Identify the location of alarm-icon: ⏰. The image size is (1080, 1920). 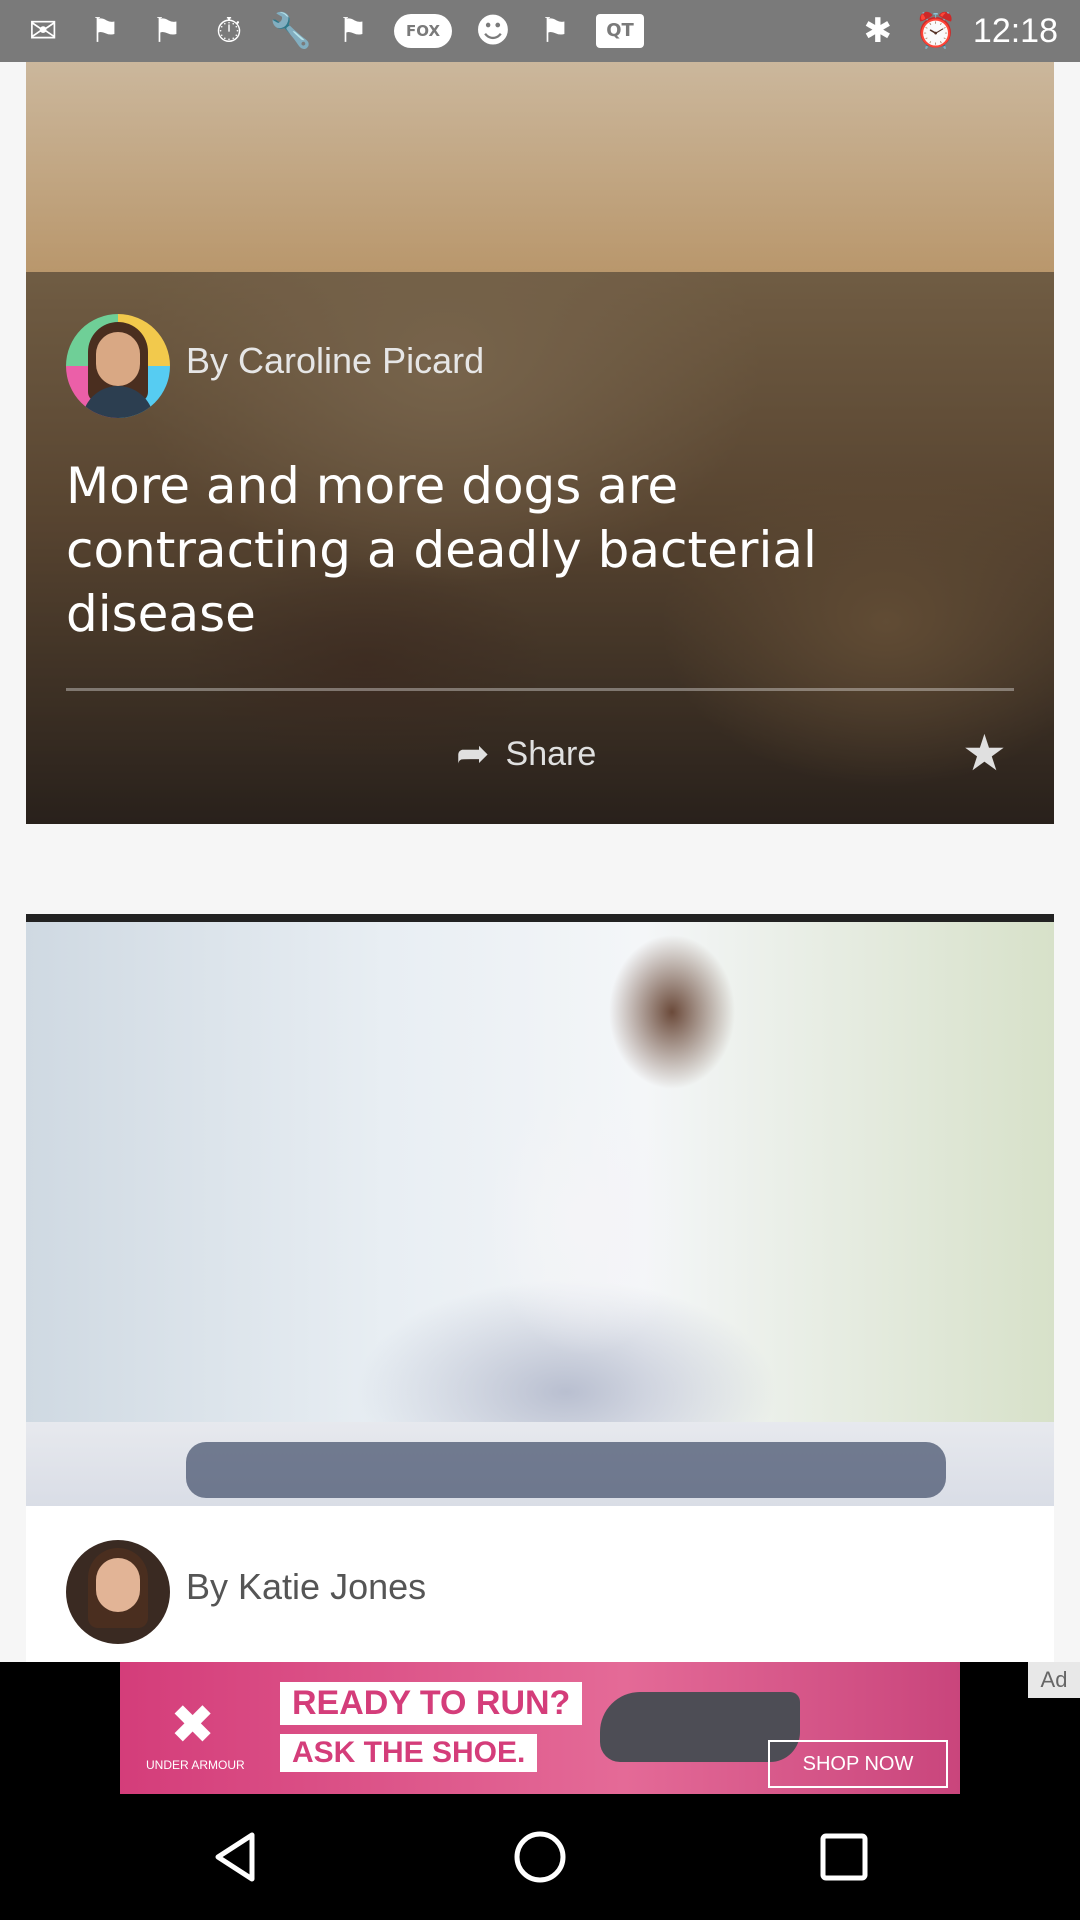
(936, 31).